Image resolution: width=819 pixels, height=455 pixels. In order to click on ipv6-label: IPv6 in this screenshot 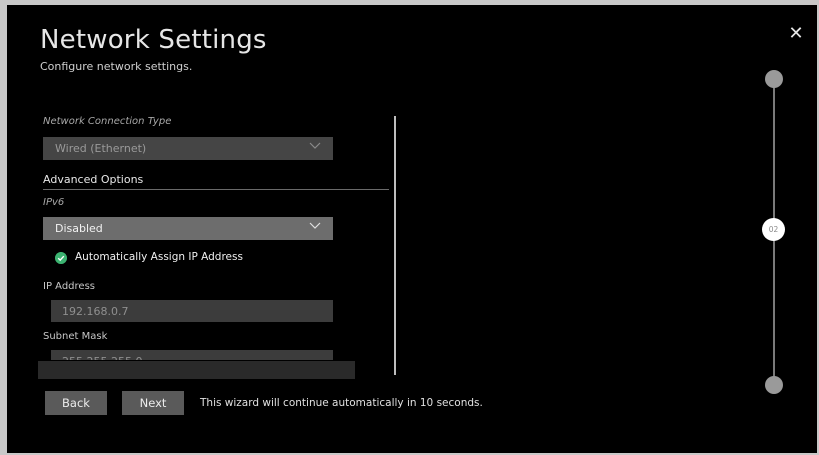, I will do `click(54, 202)`.